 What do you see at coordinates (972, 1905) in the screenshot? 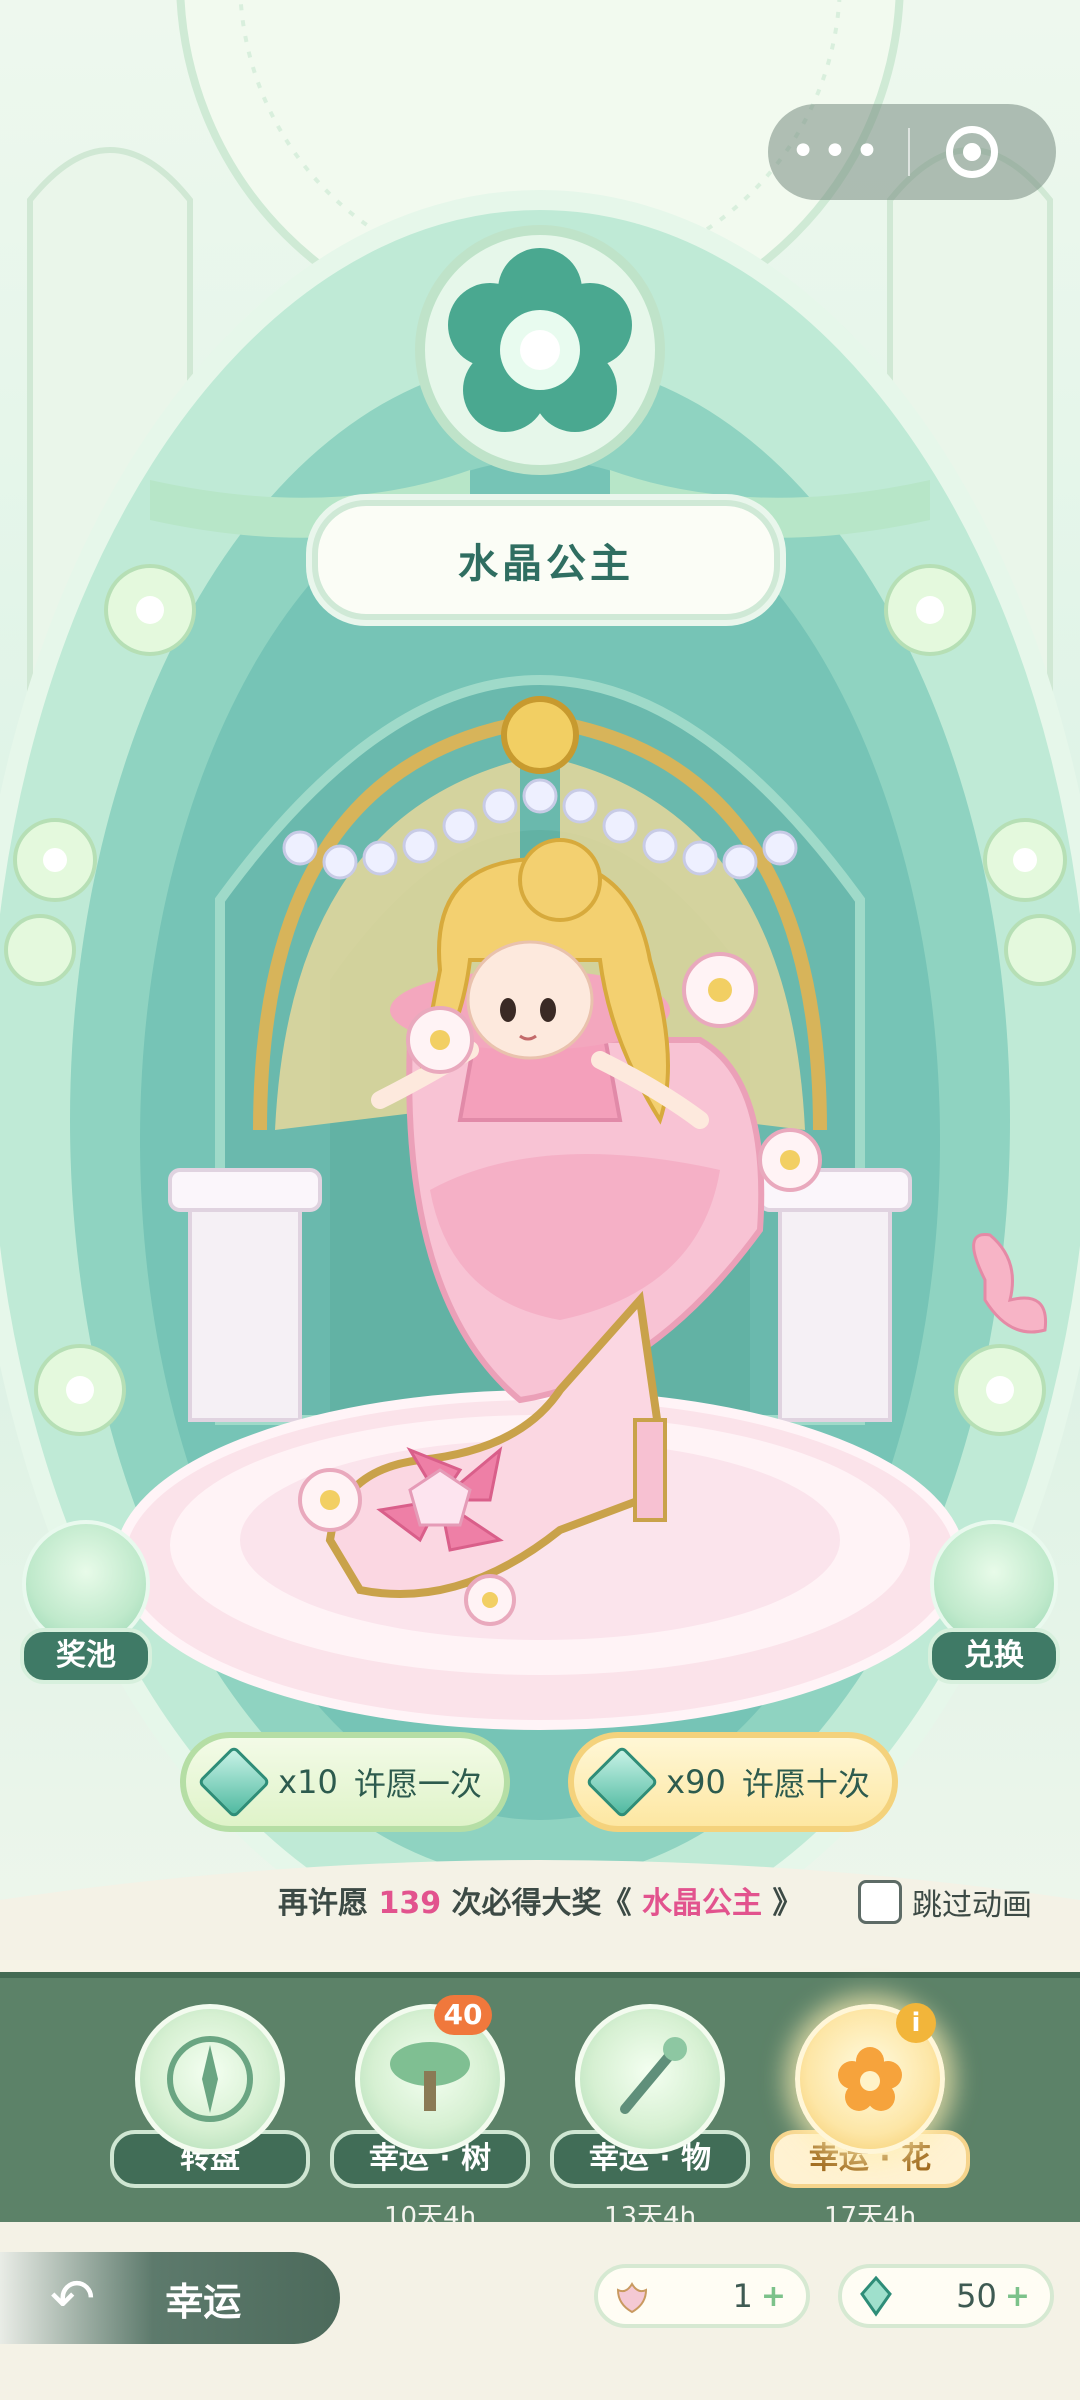
I see `skip-animation-label: 跳过动画` at bounding box center [972, 1905].